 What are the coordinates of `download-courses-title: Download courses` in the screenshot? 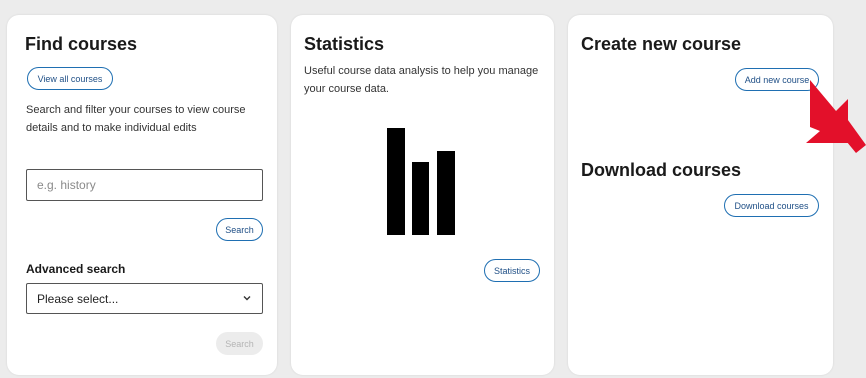 It's located at (661, 170).